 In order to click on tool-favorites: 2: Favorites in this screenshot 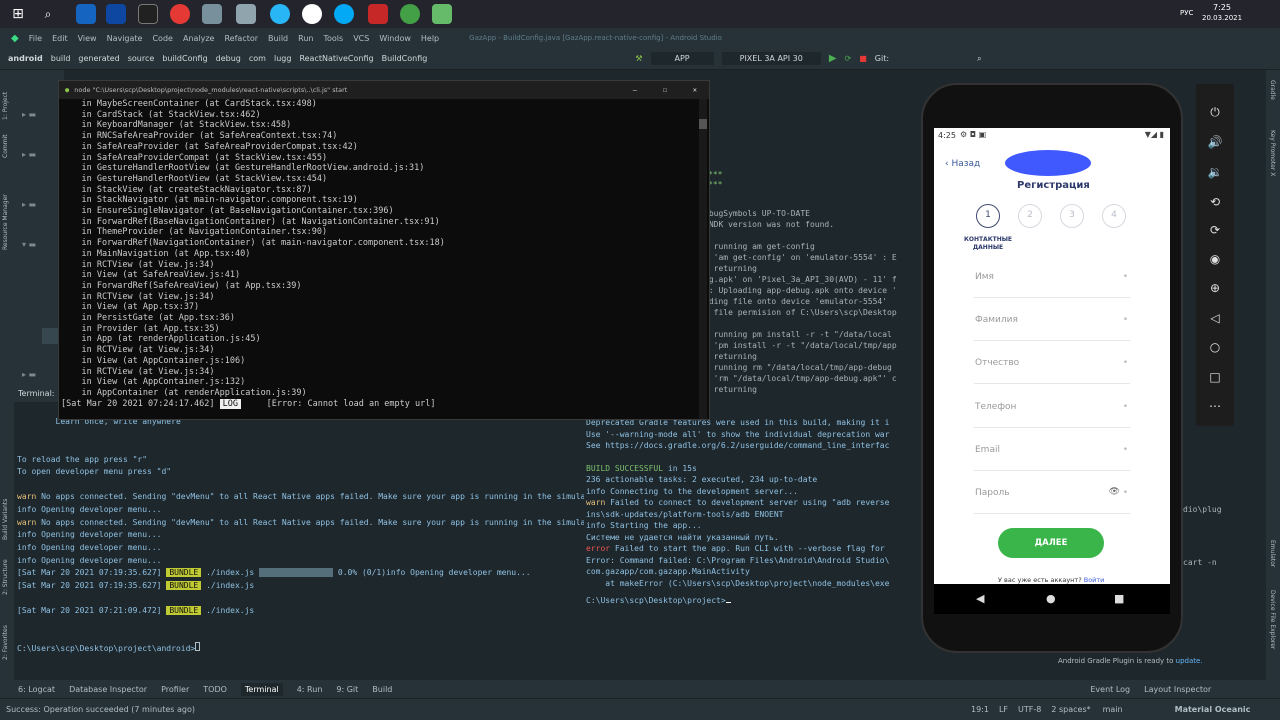, I will do `click(5, 640)`.